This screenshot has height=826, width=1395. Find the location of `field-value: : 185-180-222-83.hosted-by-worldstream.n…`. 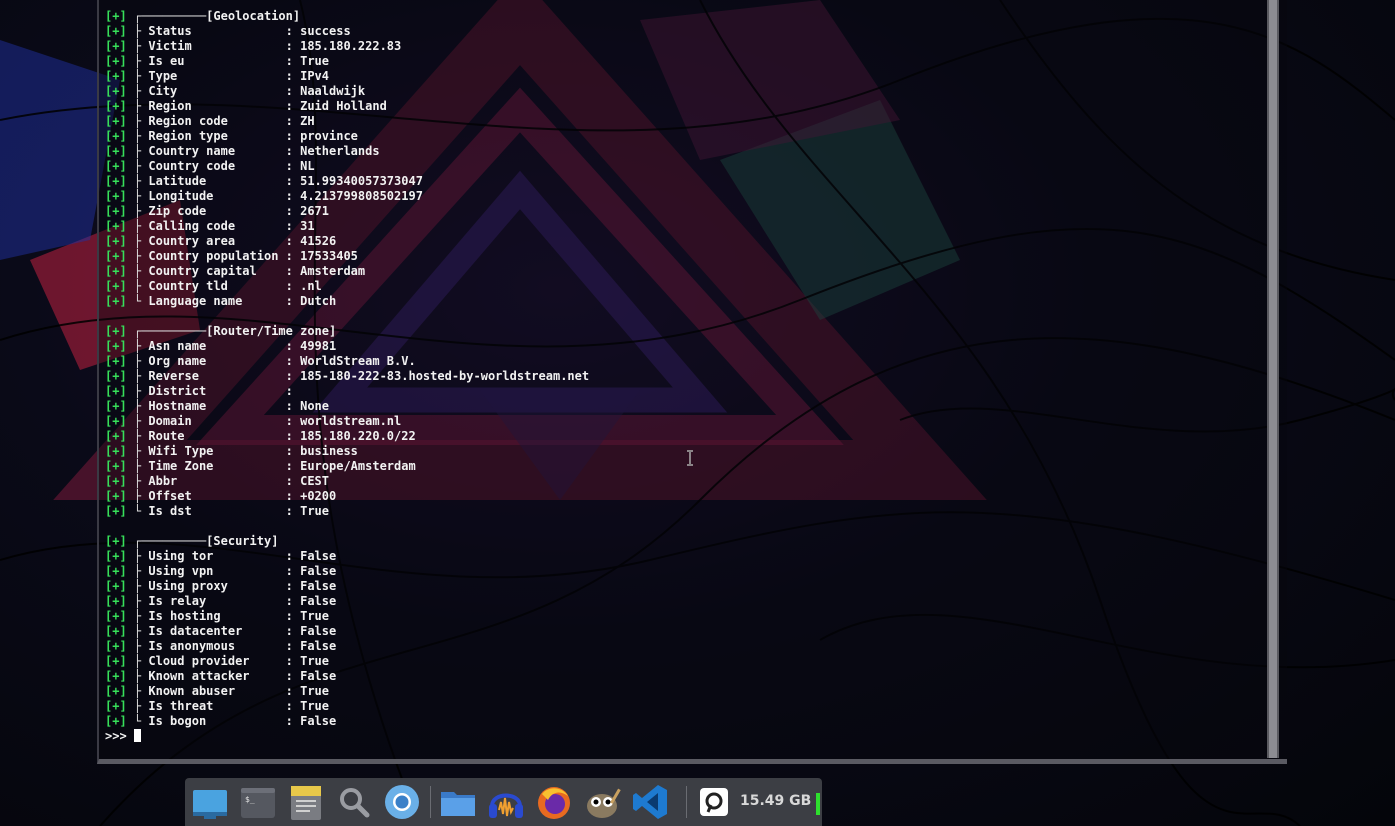

field-value: : 185-180-222-83.hosted-by-worldstream.n… is located at coordinates (437, 376).